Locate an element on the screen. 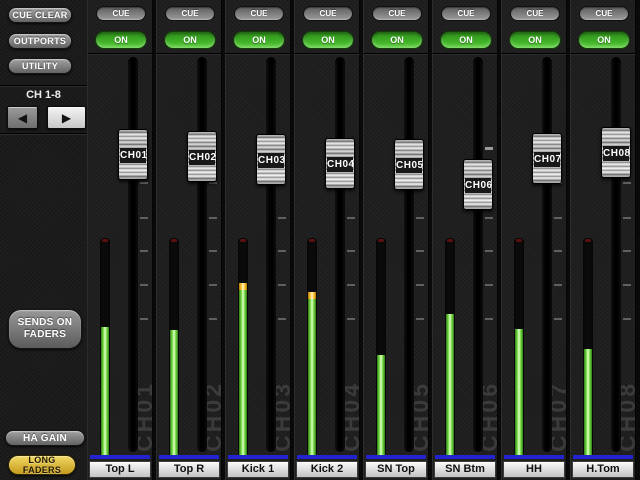  fader-handle-label: CH03 is located at coordinates (272, 160).